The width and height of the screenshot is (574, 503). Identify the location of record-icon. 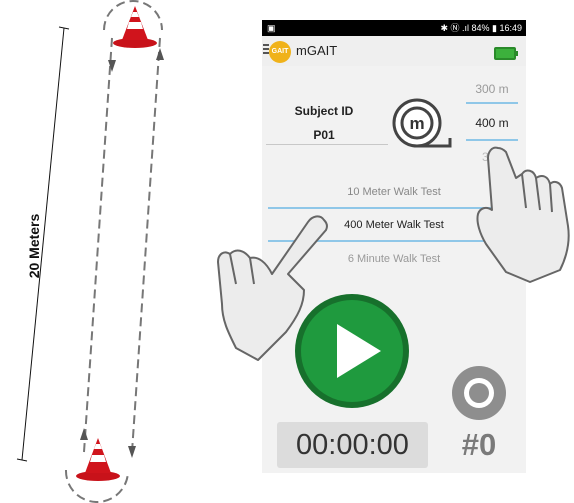
(479, 393).